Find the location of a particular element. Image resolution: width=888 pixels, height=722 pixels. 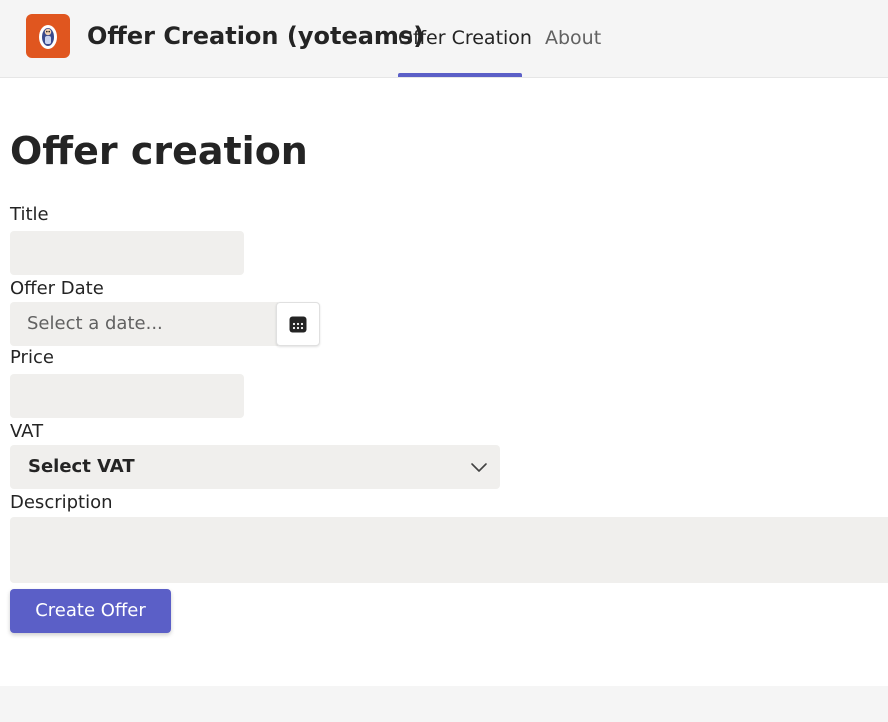

app-logo is located at coordinates (48, 36).